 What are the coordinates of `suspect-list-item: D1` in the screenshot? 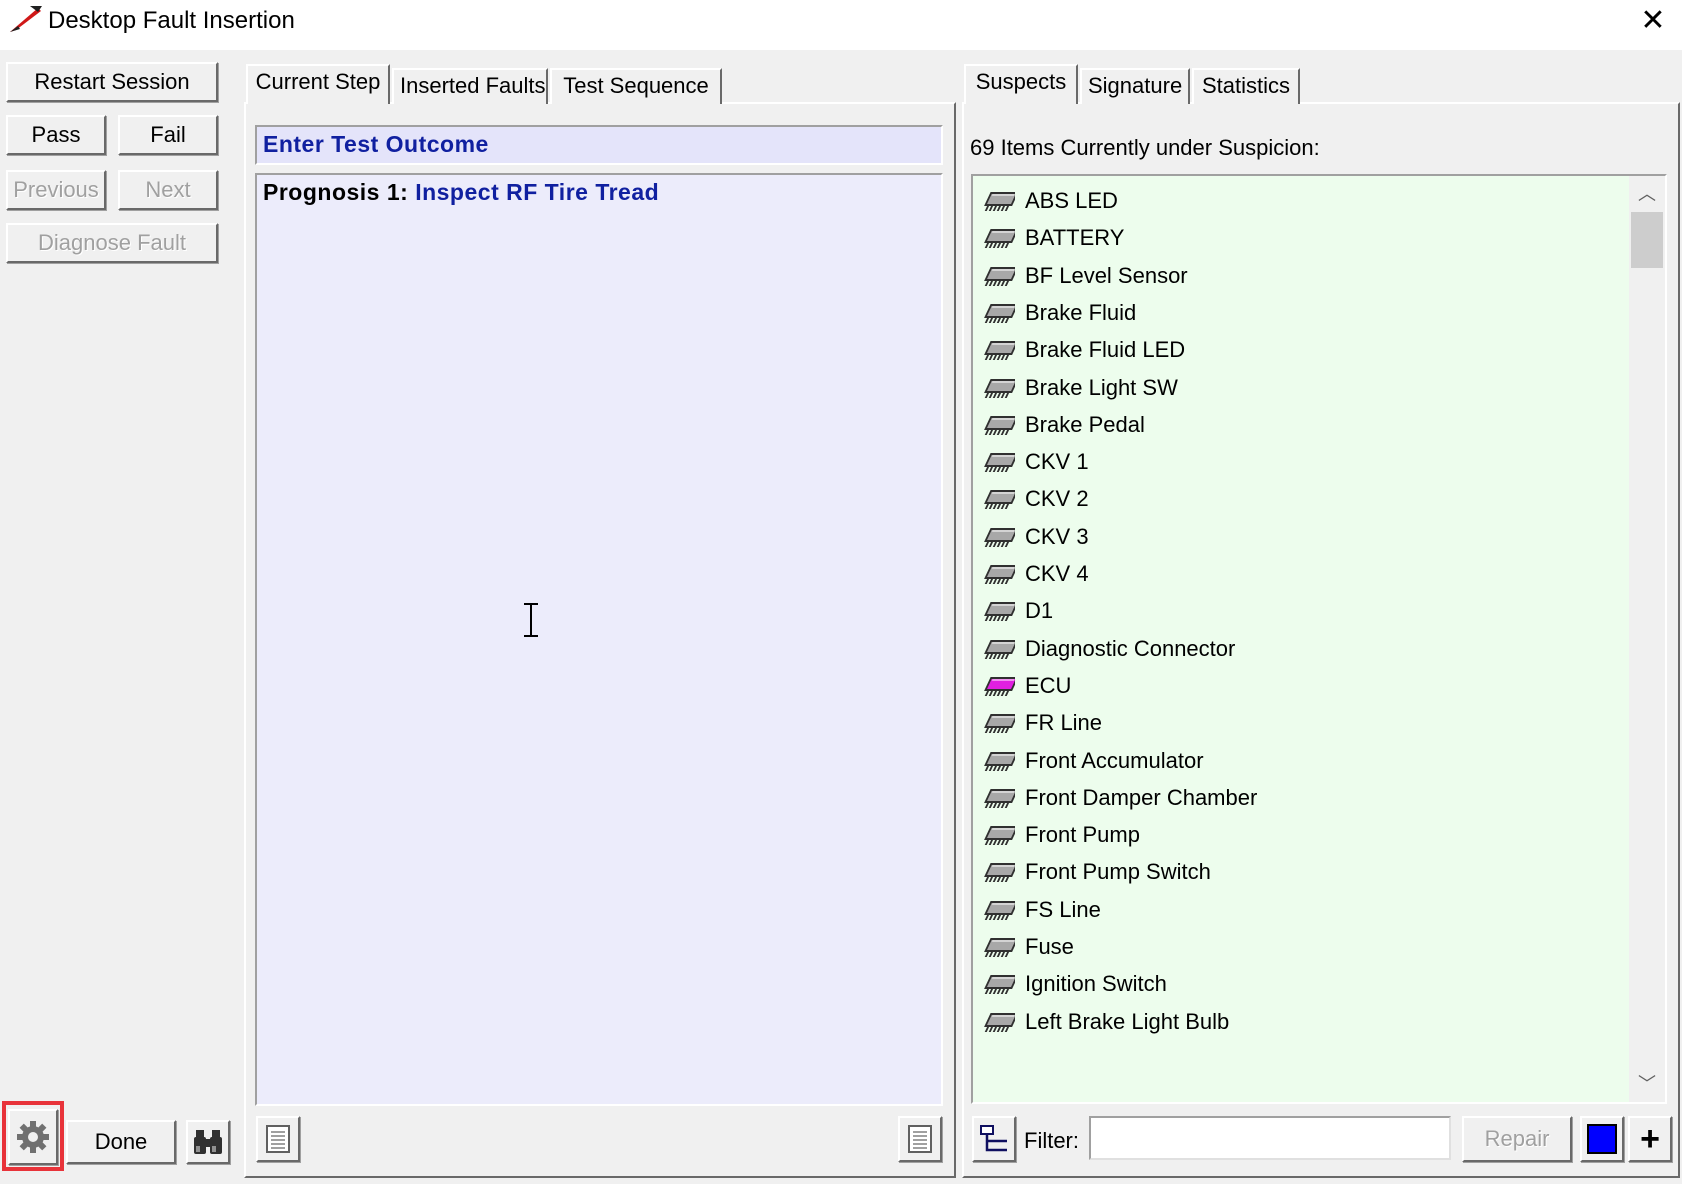 It's located at (1018, 611).